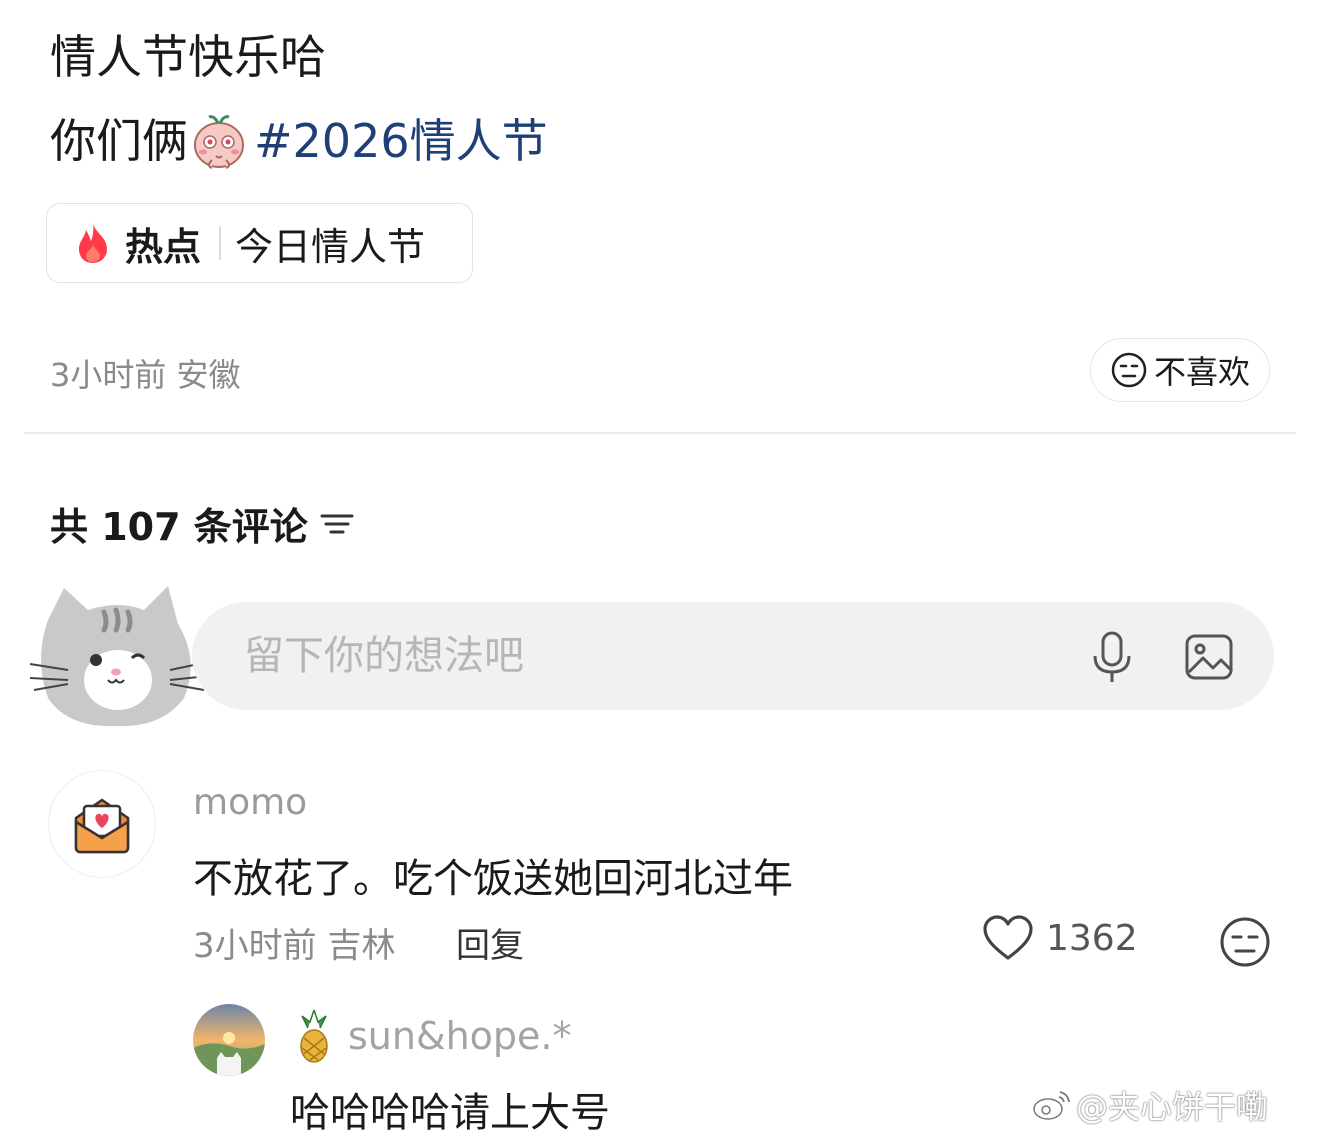 This screenshot has width=1320, height=1138. What do you see at coordinates (119, 656) in the screenshot?
I see `cat-avatar-icon` at bounding box center [119, 656].